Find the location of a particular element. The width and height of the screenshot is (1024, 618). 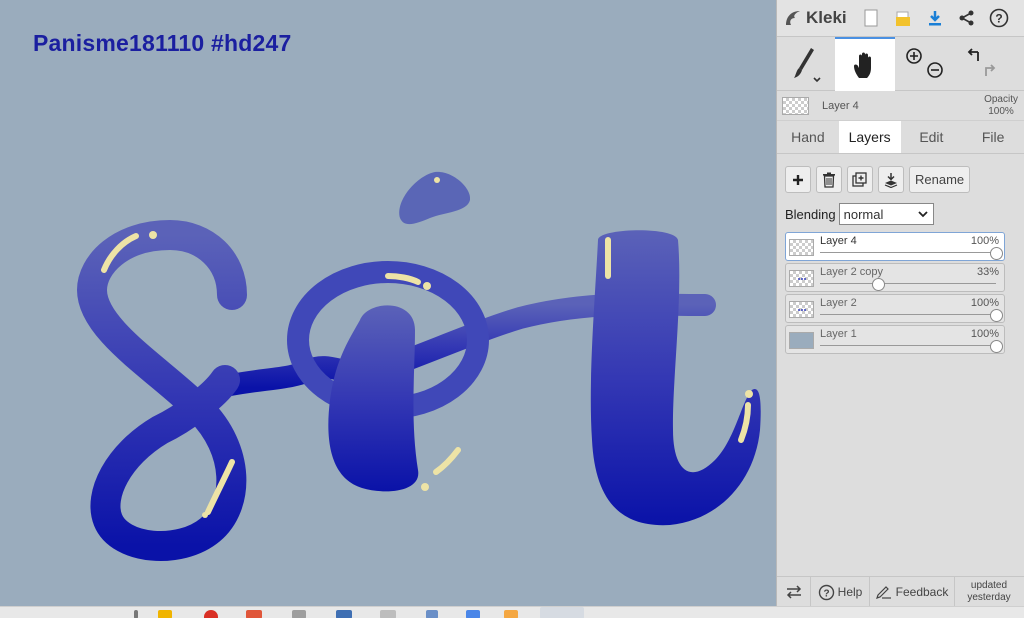

kleki-logo-icon is located at coordinates (793, 18).